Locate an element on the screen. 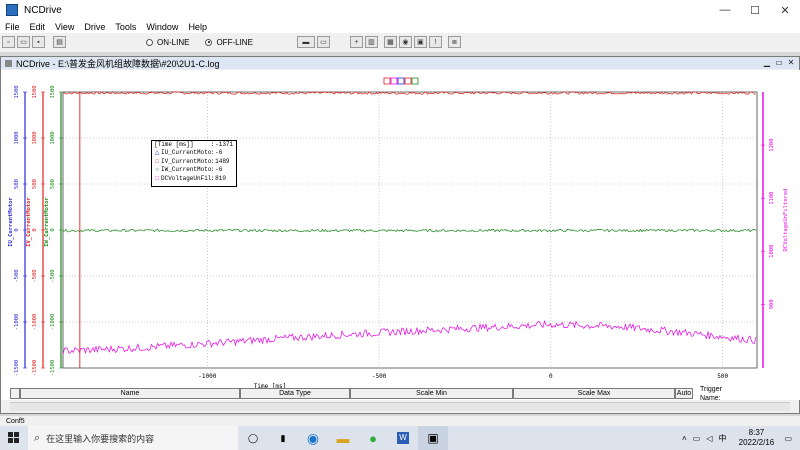  system-tray: ˄ ▭ ◁ 中 8:37 2022/2/16 ▭ is located at coordinates (741, 438).